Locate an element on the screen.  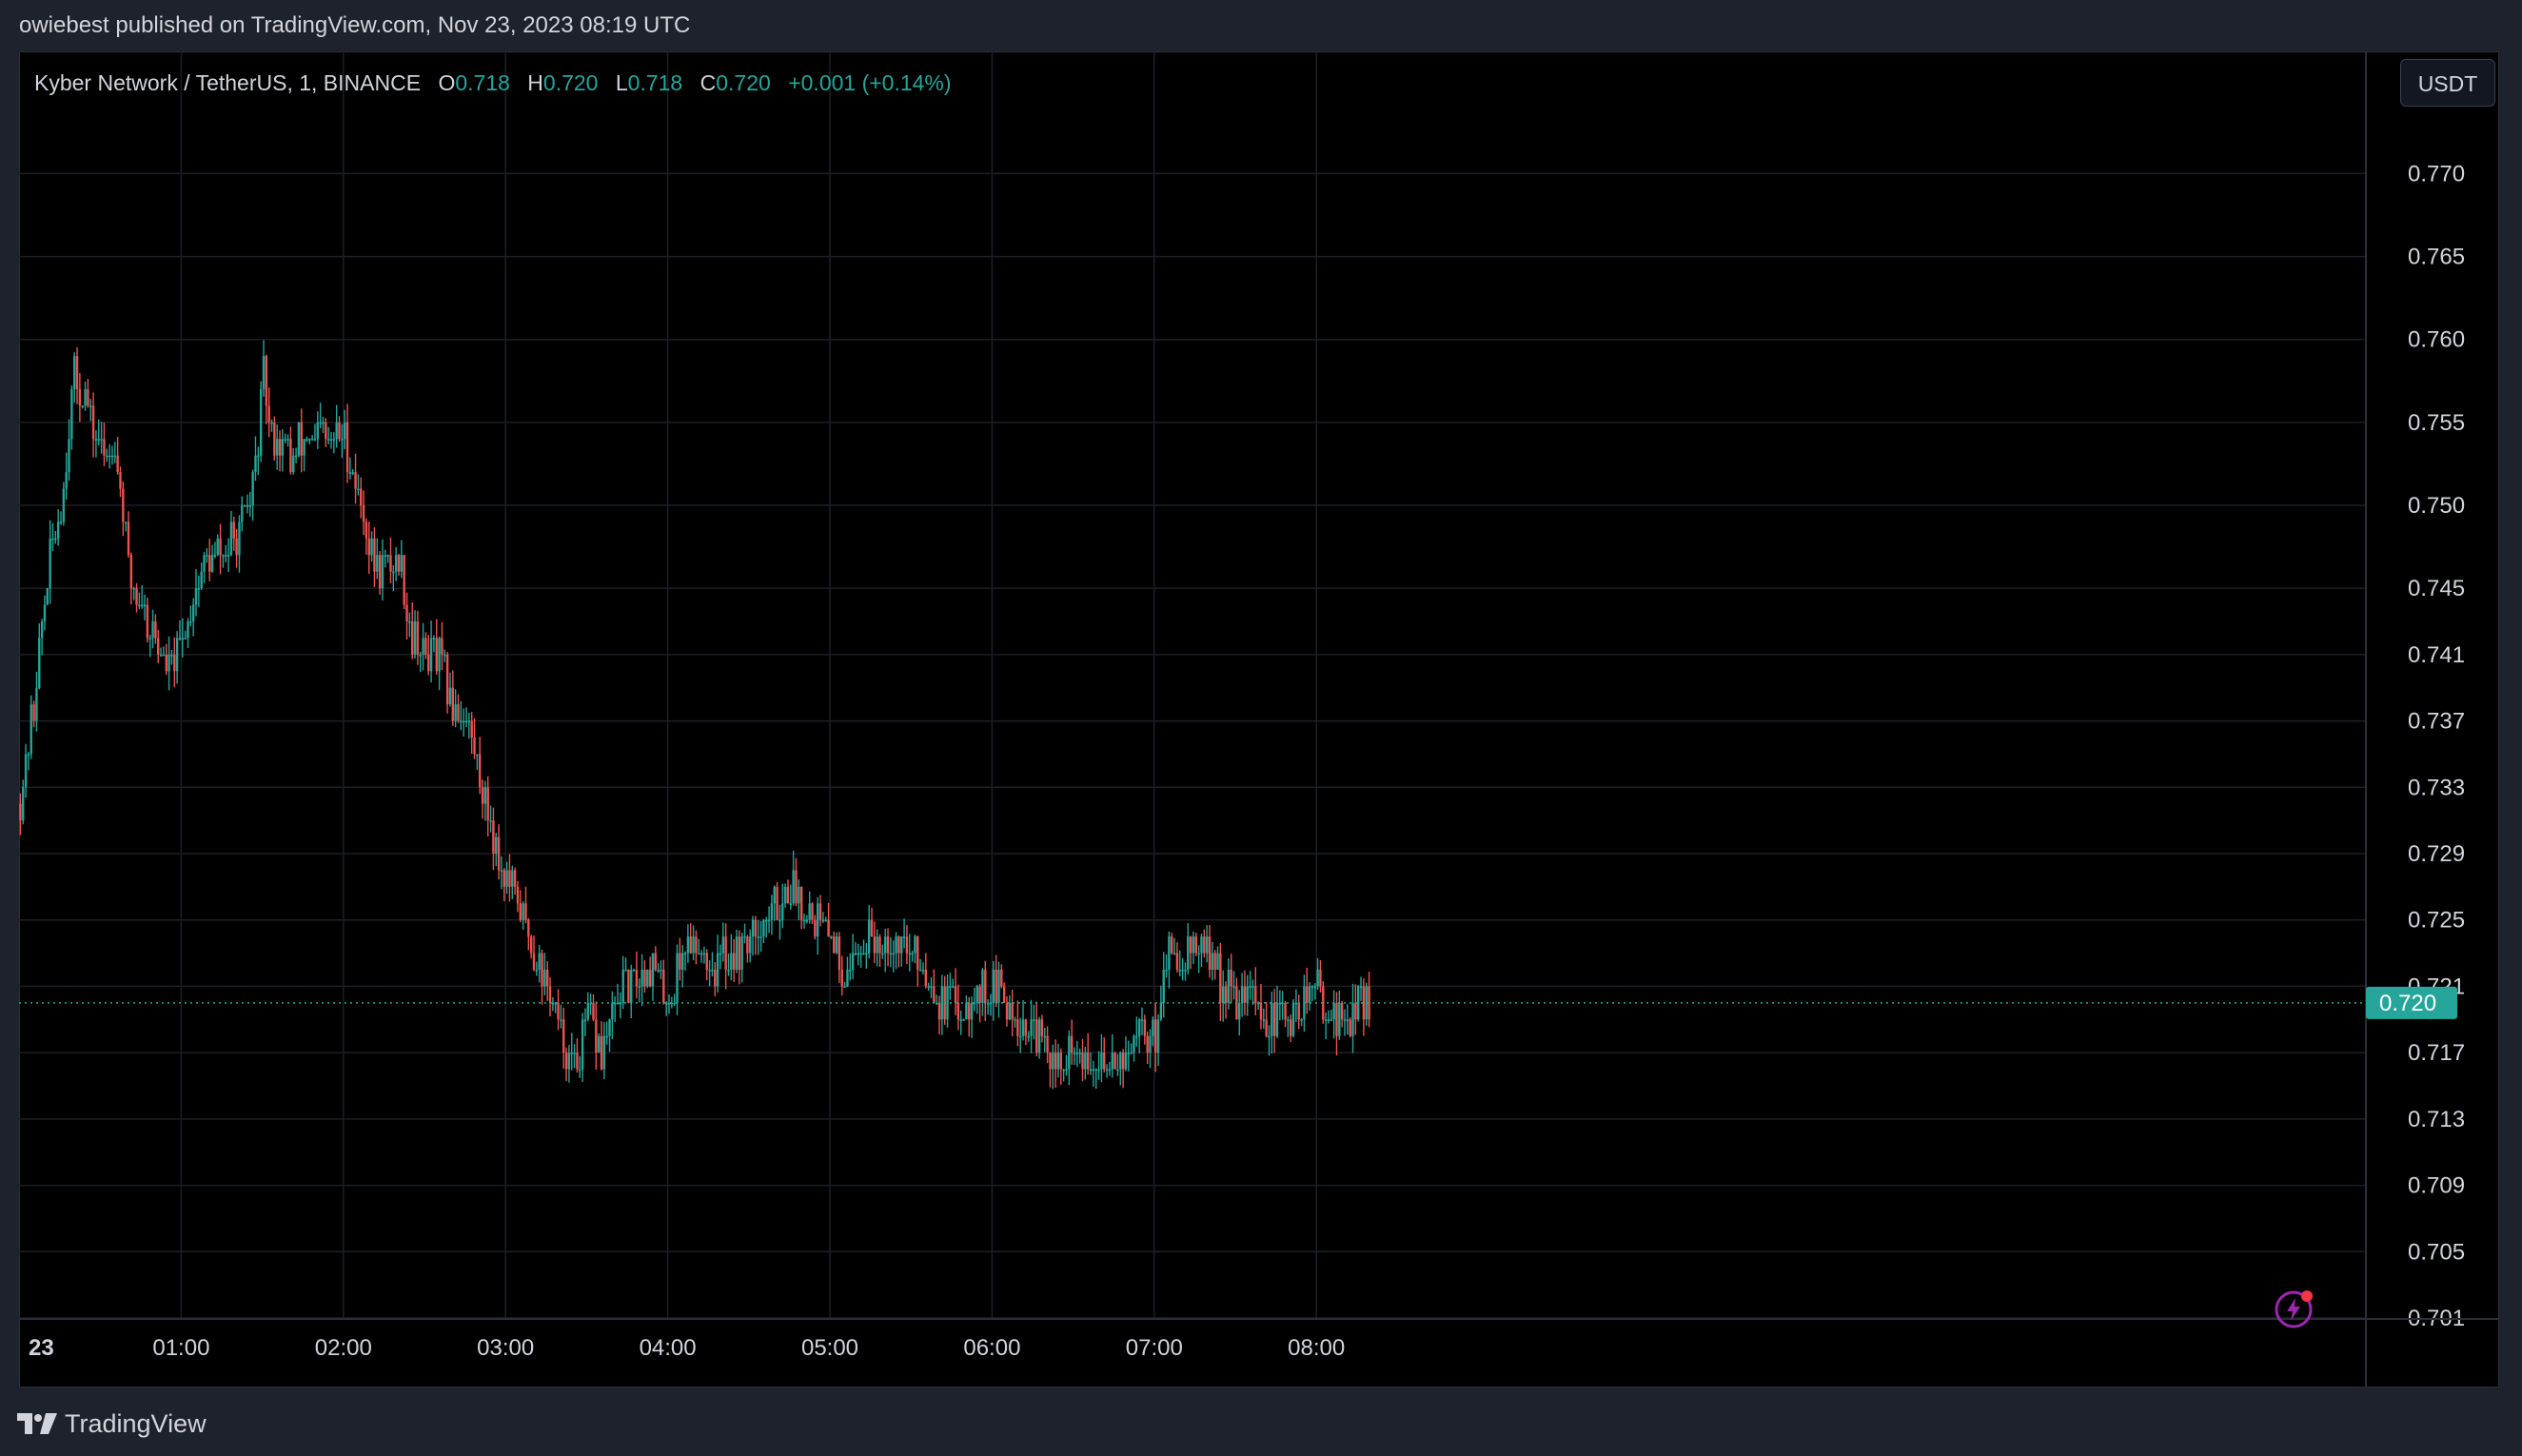
lightning-icon is located at coordinates (2294, 1309).